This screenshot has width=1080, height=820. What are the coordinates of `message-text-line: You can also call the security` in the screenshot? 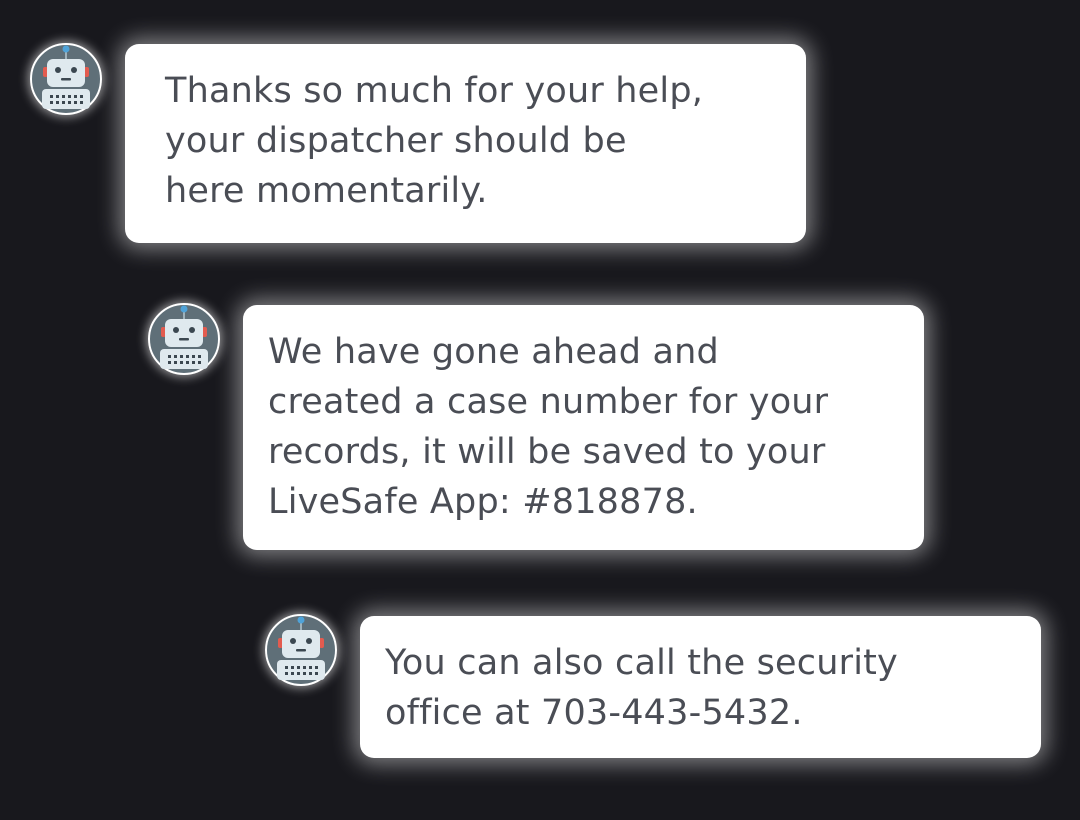 It's located at (641, 663).